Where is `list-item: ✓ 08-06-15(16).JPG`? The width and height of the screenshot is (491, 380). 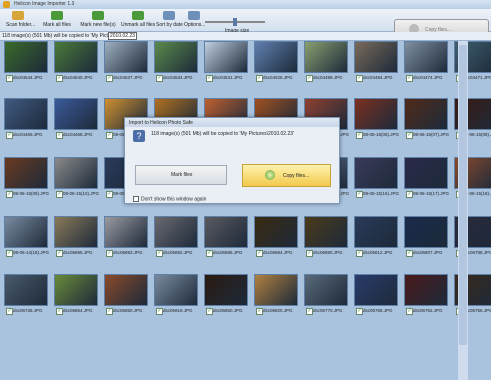
list-item: ✓ 08-06-15(16).JPG is located at coordinates (375, 178).